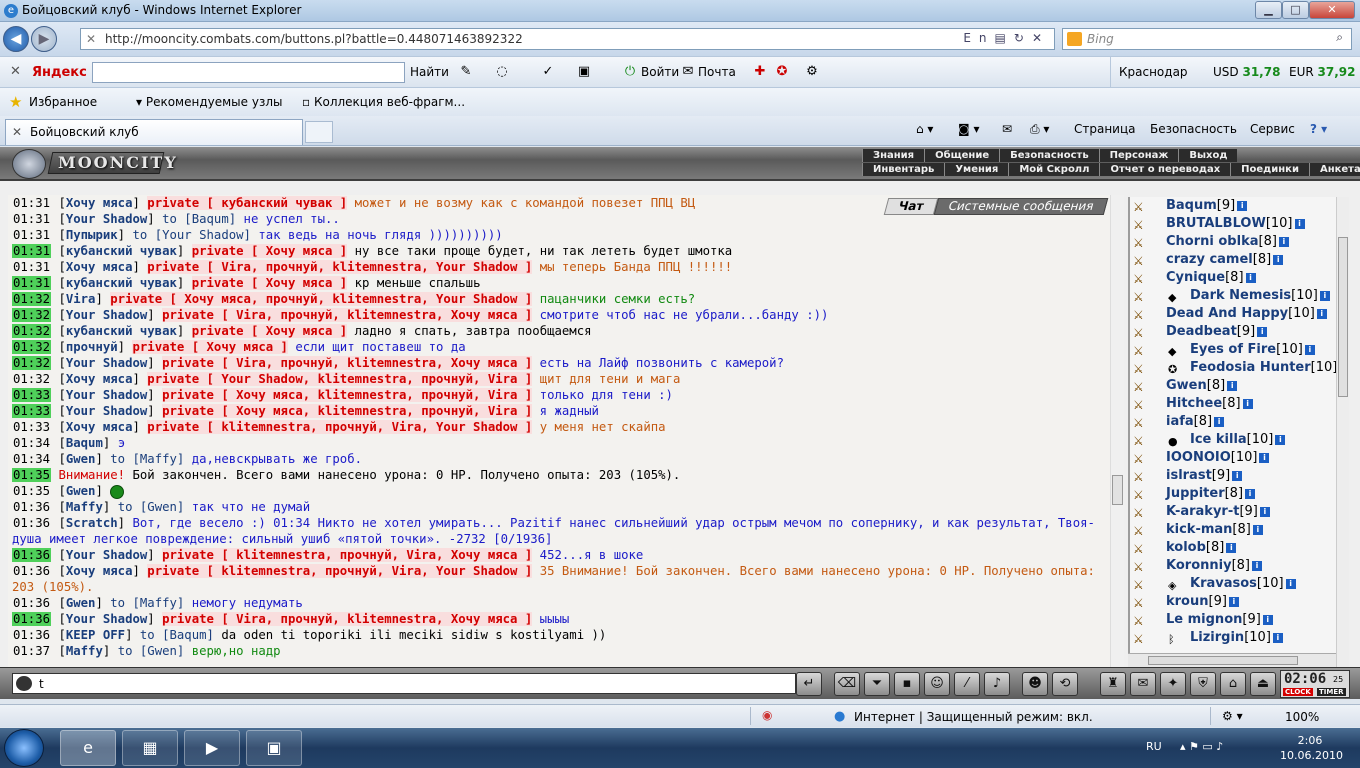  What do you see at coordinates (1236, 638) in the screenshot?
I see `user-name: Lizirgin[10] i` at bounding box center [1236, 638].